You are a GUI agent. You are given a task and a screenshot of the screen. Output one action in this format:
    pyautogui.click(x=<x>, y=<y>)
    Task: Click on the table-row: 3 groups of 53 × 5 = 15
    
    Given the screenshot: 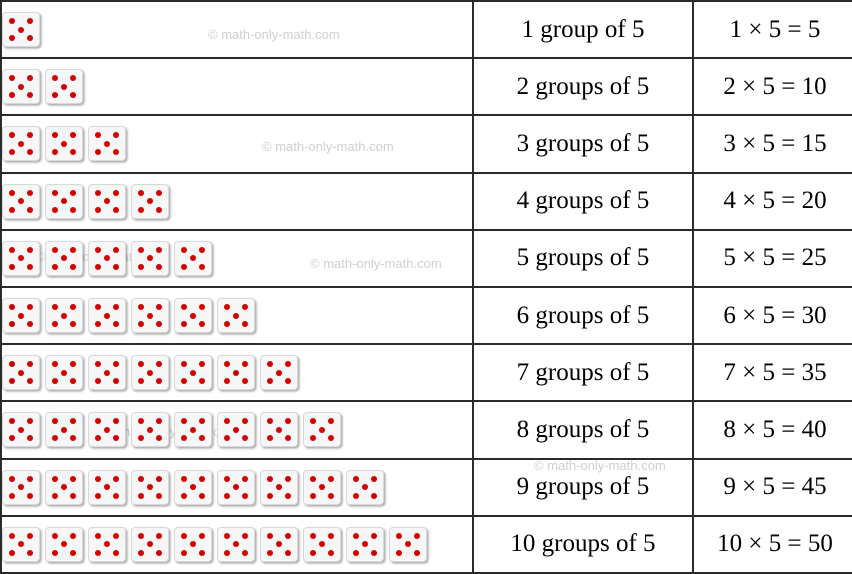 What is the action you would take?
    pyautogui.click(x=426, y=144)
    